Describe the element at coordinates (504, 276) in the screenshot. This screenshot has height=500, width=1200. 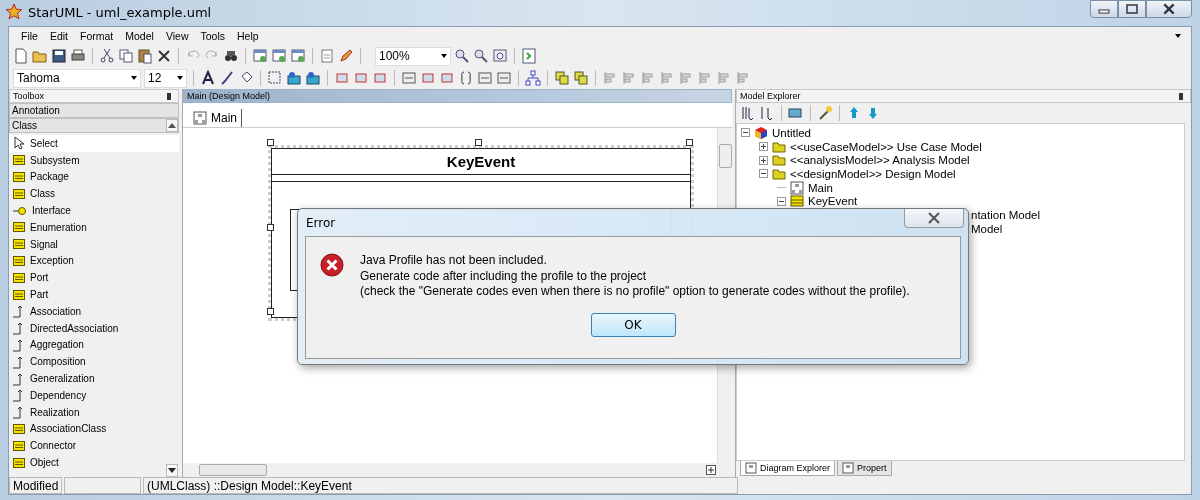
I see `message-text: Generate code after including the profile to the project` at that location.